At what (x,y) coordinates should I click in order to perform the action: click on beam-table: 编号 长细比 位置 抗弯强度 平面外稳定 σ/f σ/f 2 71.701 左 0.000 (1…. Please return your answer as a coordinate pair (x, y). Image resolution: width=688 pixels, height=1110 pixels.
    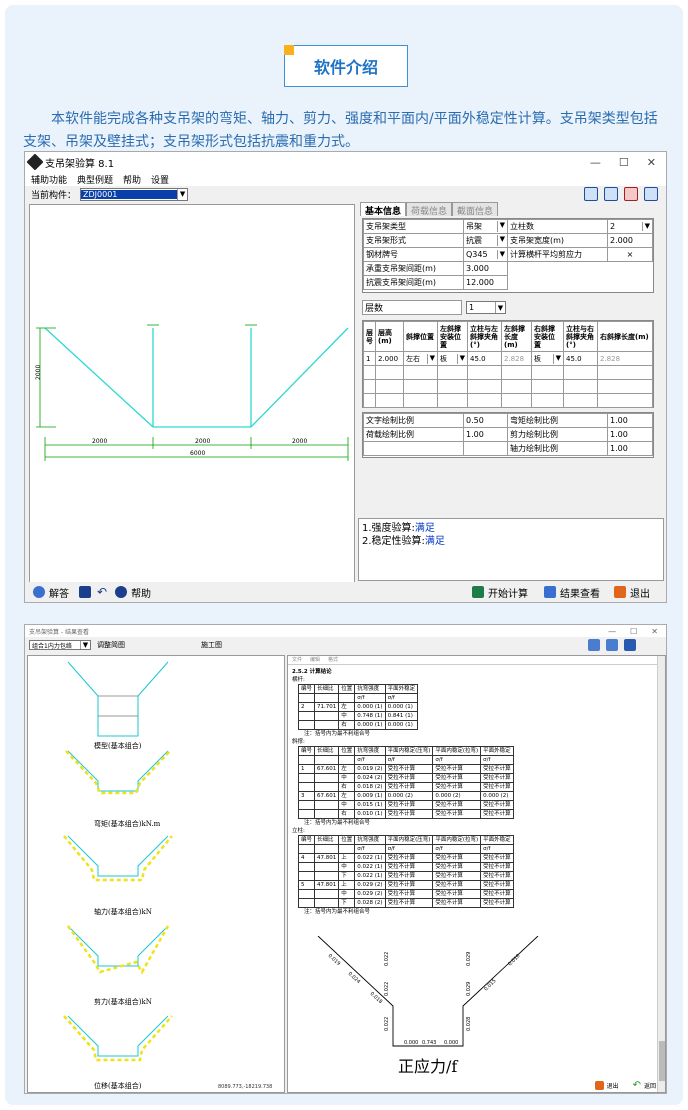
    Looking at the image, I should click on (358, 707).